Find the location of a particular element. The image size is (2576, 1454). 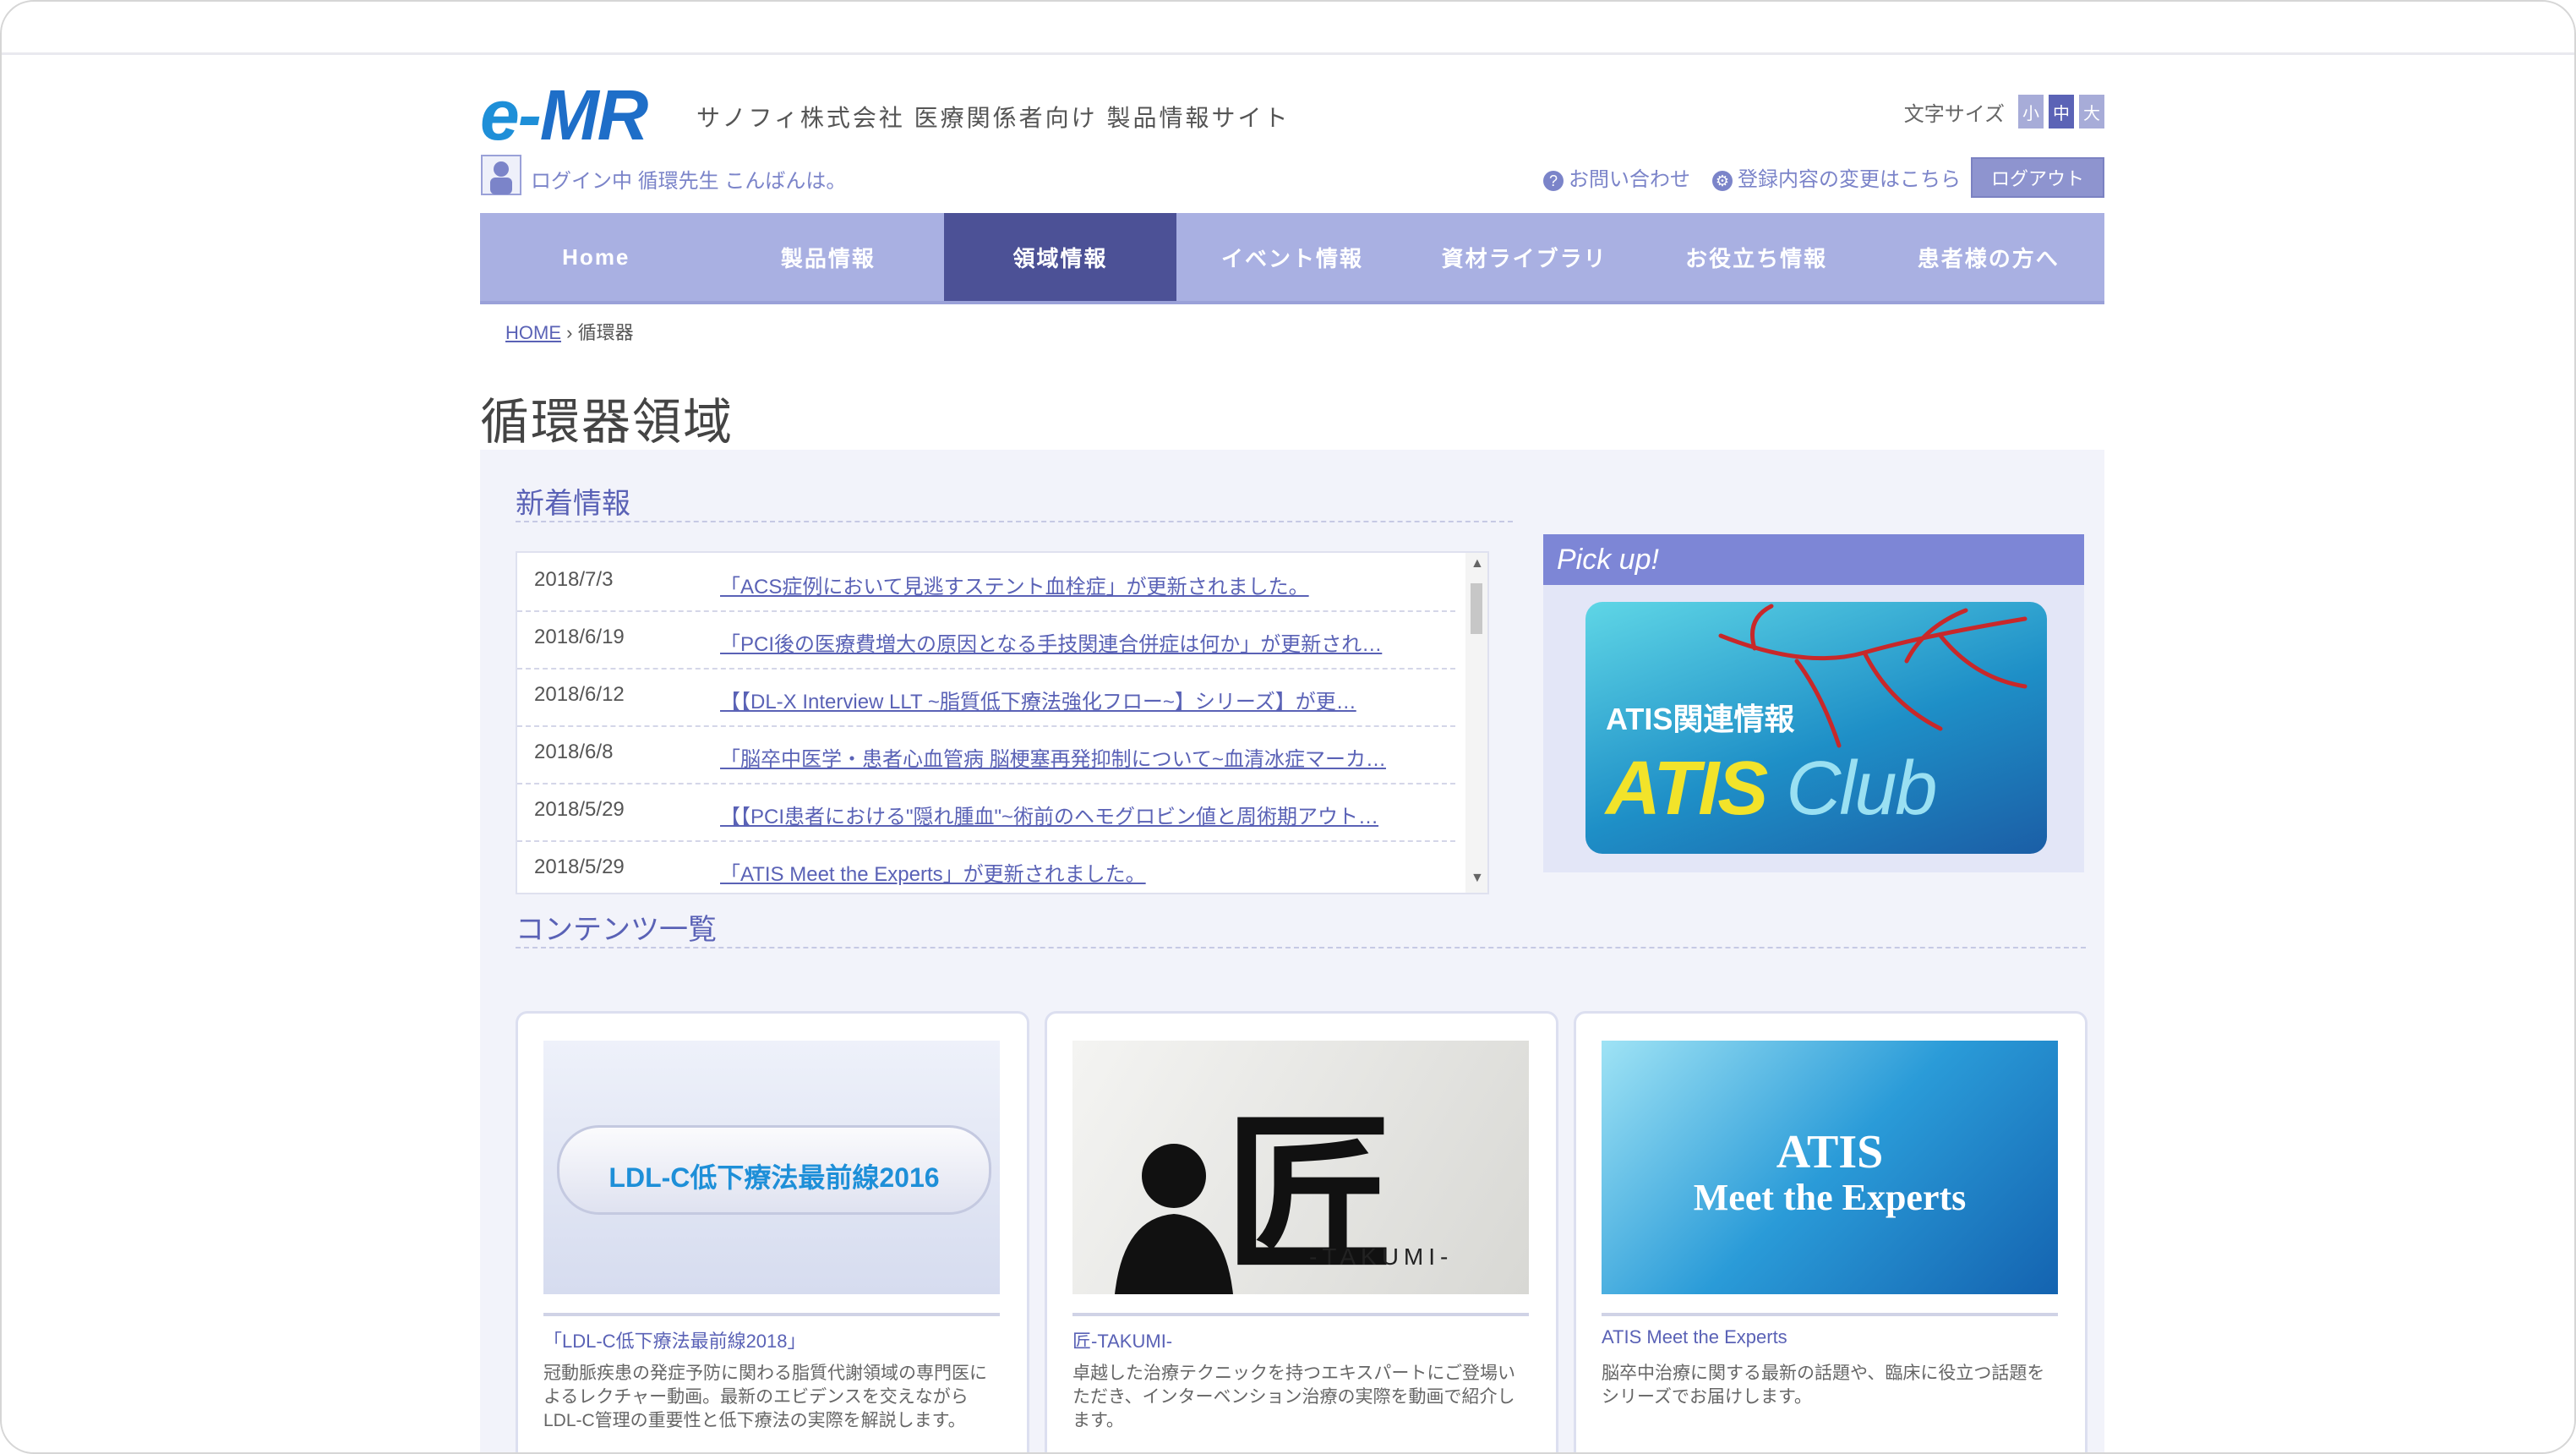

contact-link: ? お問い合わせ is located at coordinates (1616, 177).